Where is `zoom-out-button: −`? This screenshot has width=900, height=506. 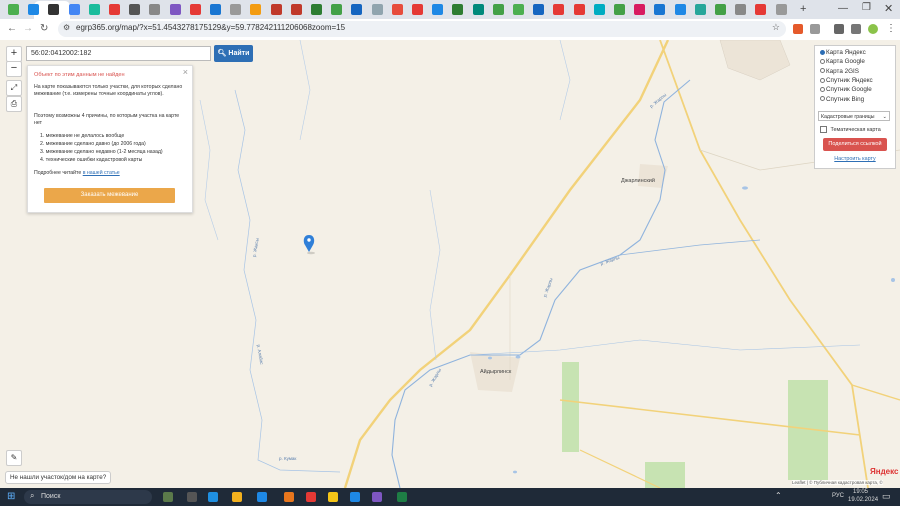 zoom-out-button: − is located at coordinates (14, 69).